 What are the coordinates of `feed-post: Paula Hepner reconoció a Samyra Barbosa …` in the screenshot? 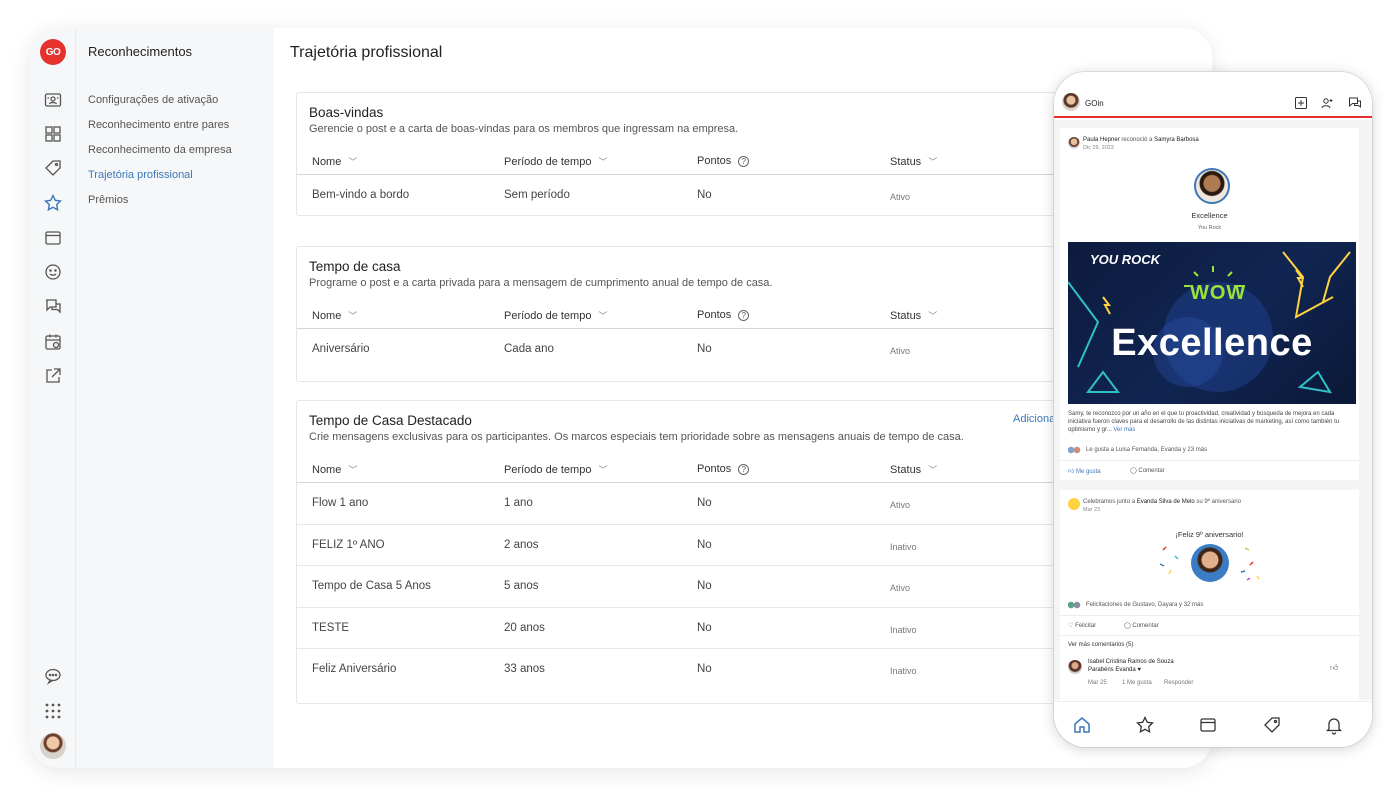 It's located at (1209, 304).